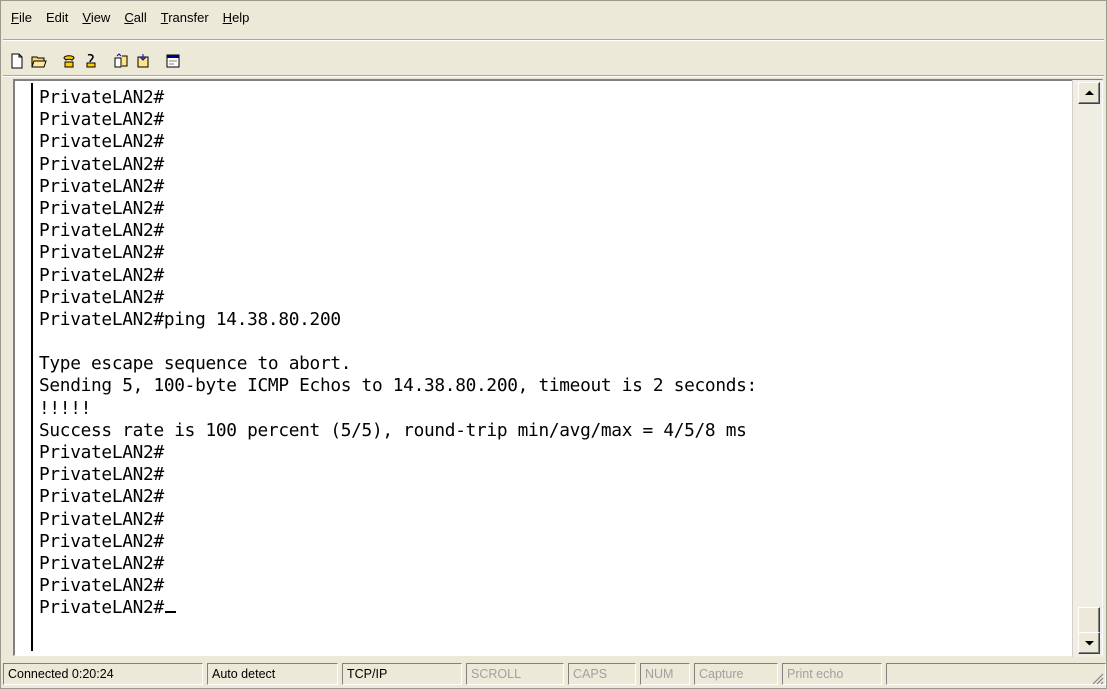 Image resolution: width=1107 pixels, height=689 pixels. I want to click on status-num: NUM, so click(665, 674).